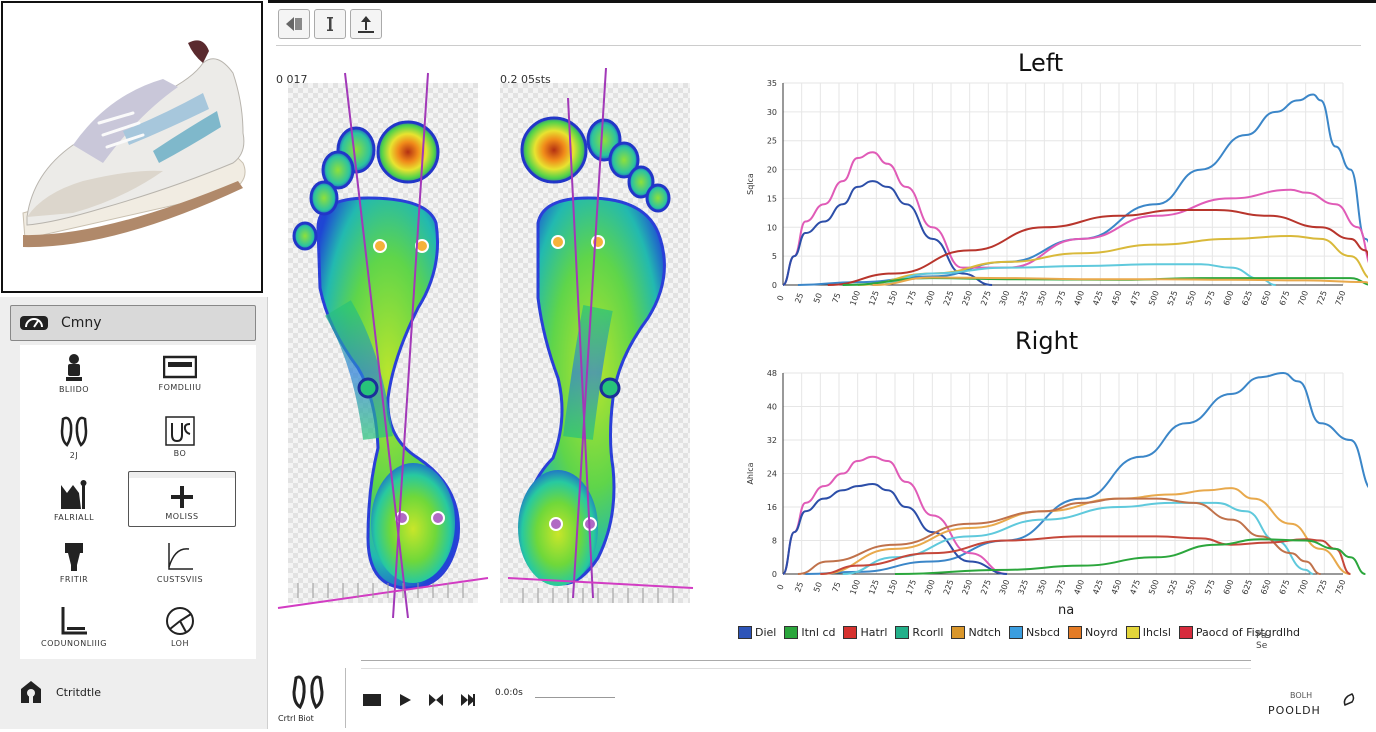  Describe the element at coordinates (372, 700) in the screenshot. I see `stop-icon` at that location.